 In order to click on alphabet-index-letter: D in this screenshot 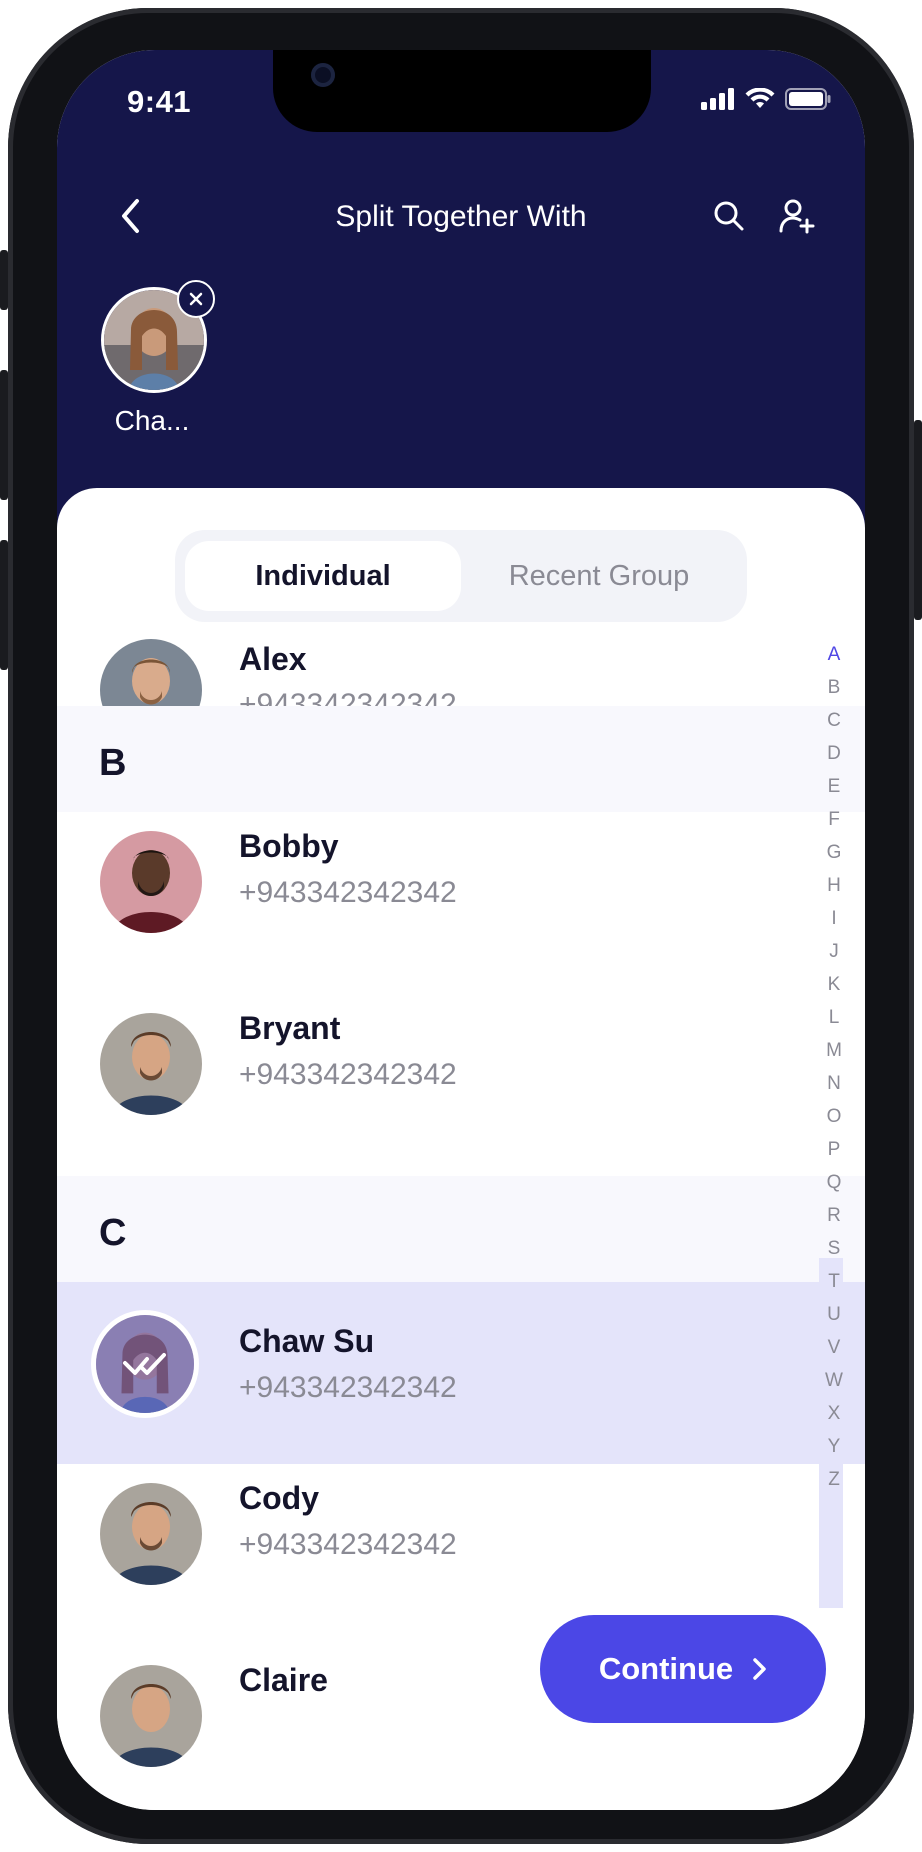, I will do `click(834, 754)`.